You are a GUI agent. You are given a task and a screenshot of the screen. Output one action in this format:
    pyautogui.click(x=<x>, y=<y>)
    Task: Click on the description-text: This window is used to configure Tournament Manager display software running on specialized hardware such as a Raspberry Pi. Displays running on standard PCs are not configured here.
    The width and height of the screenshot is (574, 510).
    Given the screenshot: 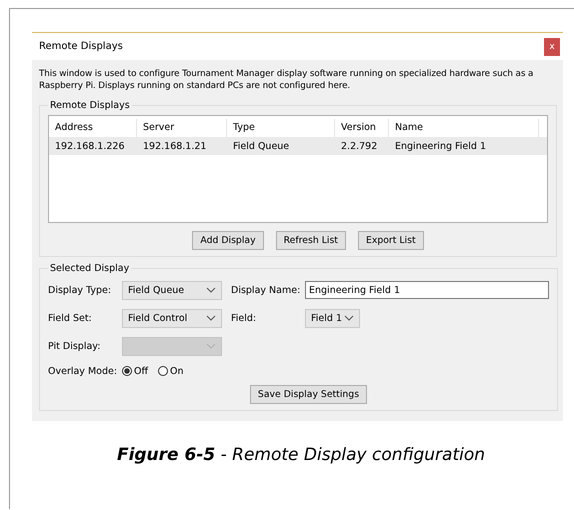 What is the action you would take?
    pyautogui.click(x=286, y=80)
    